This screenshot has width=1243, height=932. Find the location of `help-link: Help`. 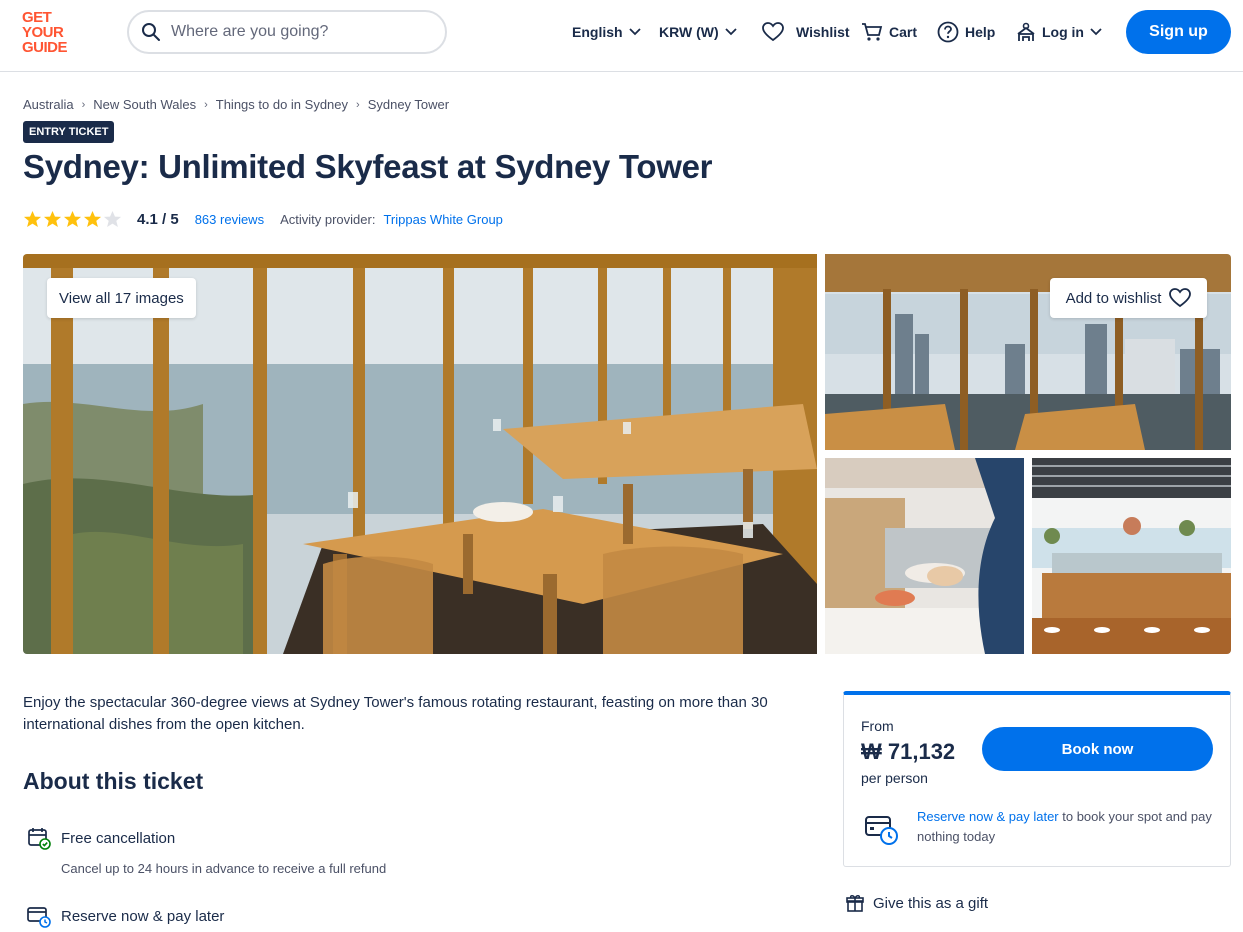

help-link: Help is located at coordinates (966, 32).